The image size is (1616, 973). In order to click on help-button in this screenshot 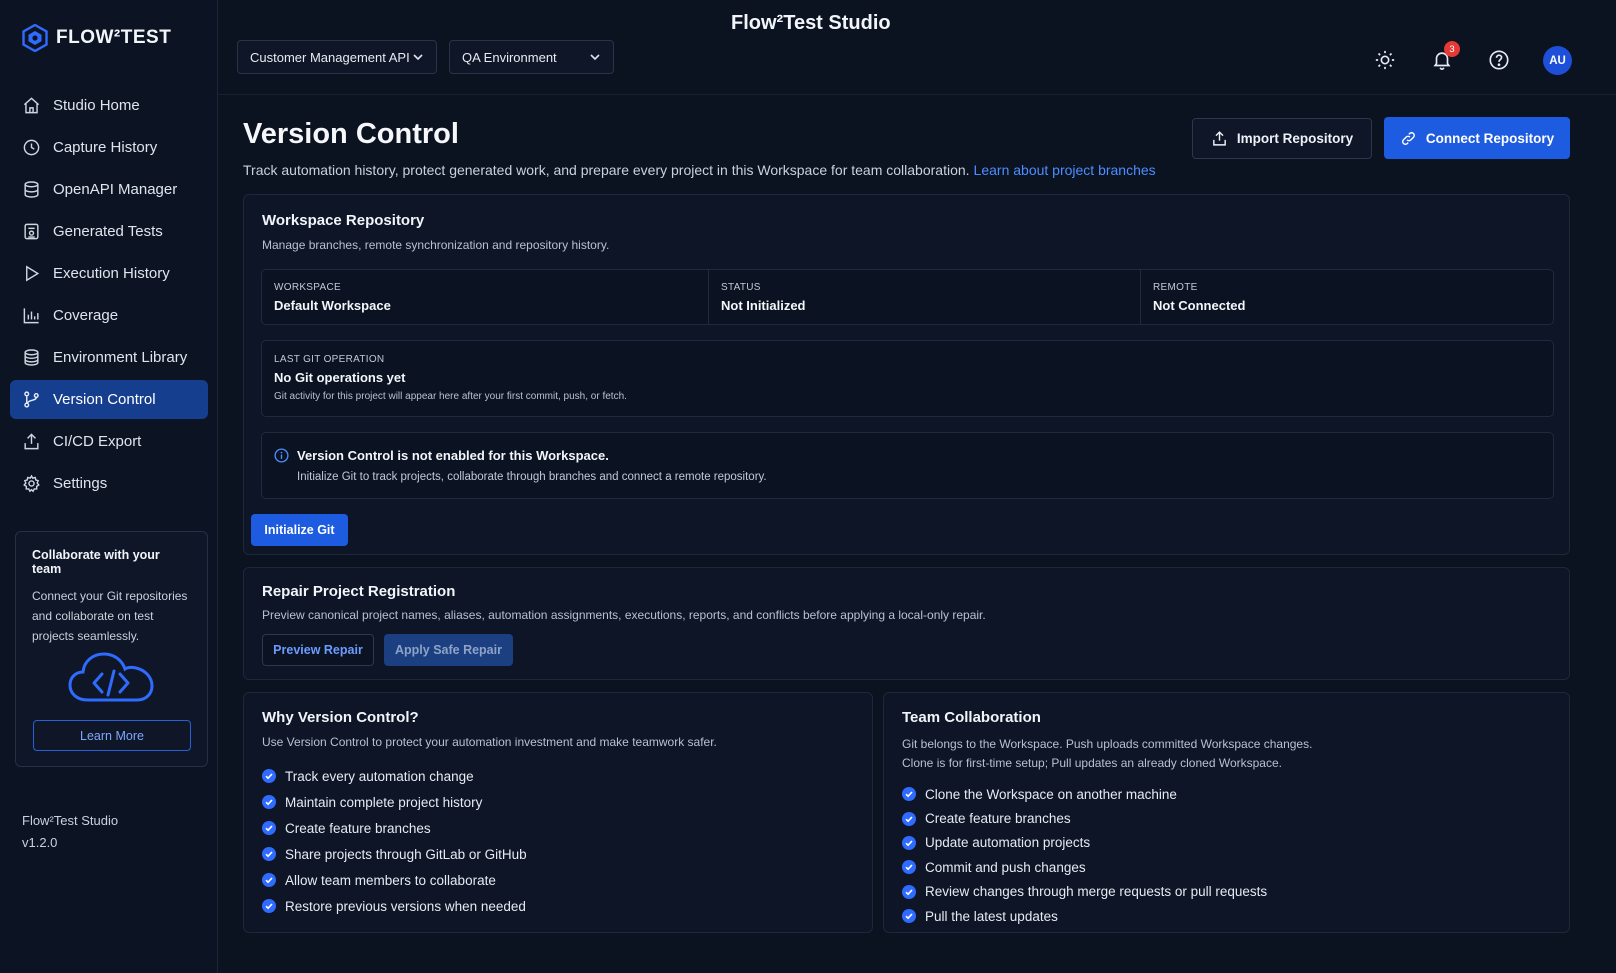, I will do `click(1499, 60)`.